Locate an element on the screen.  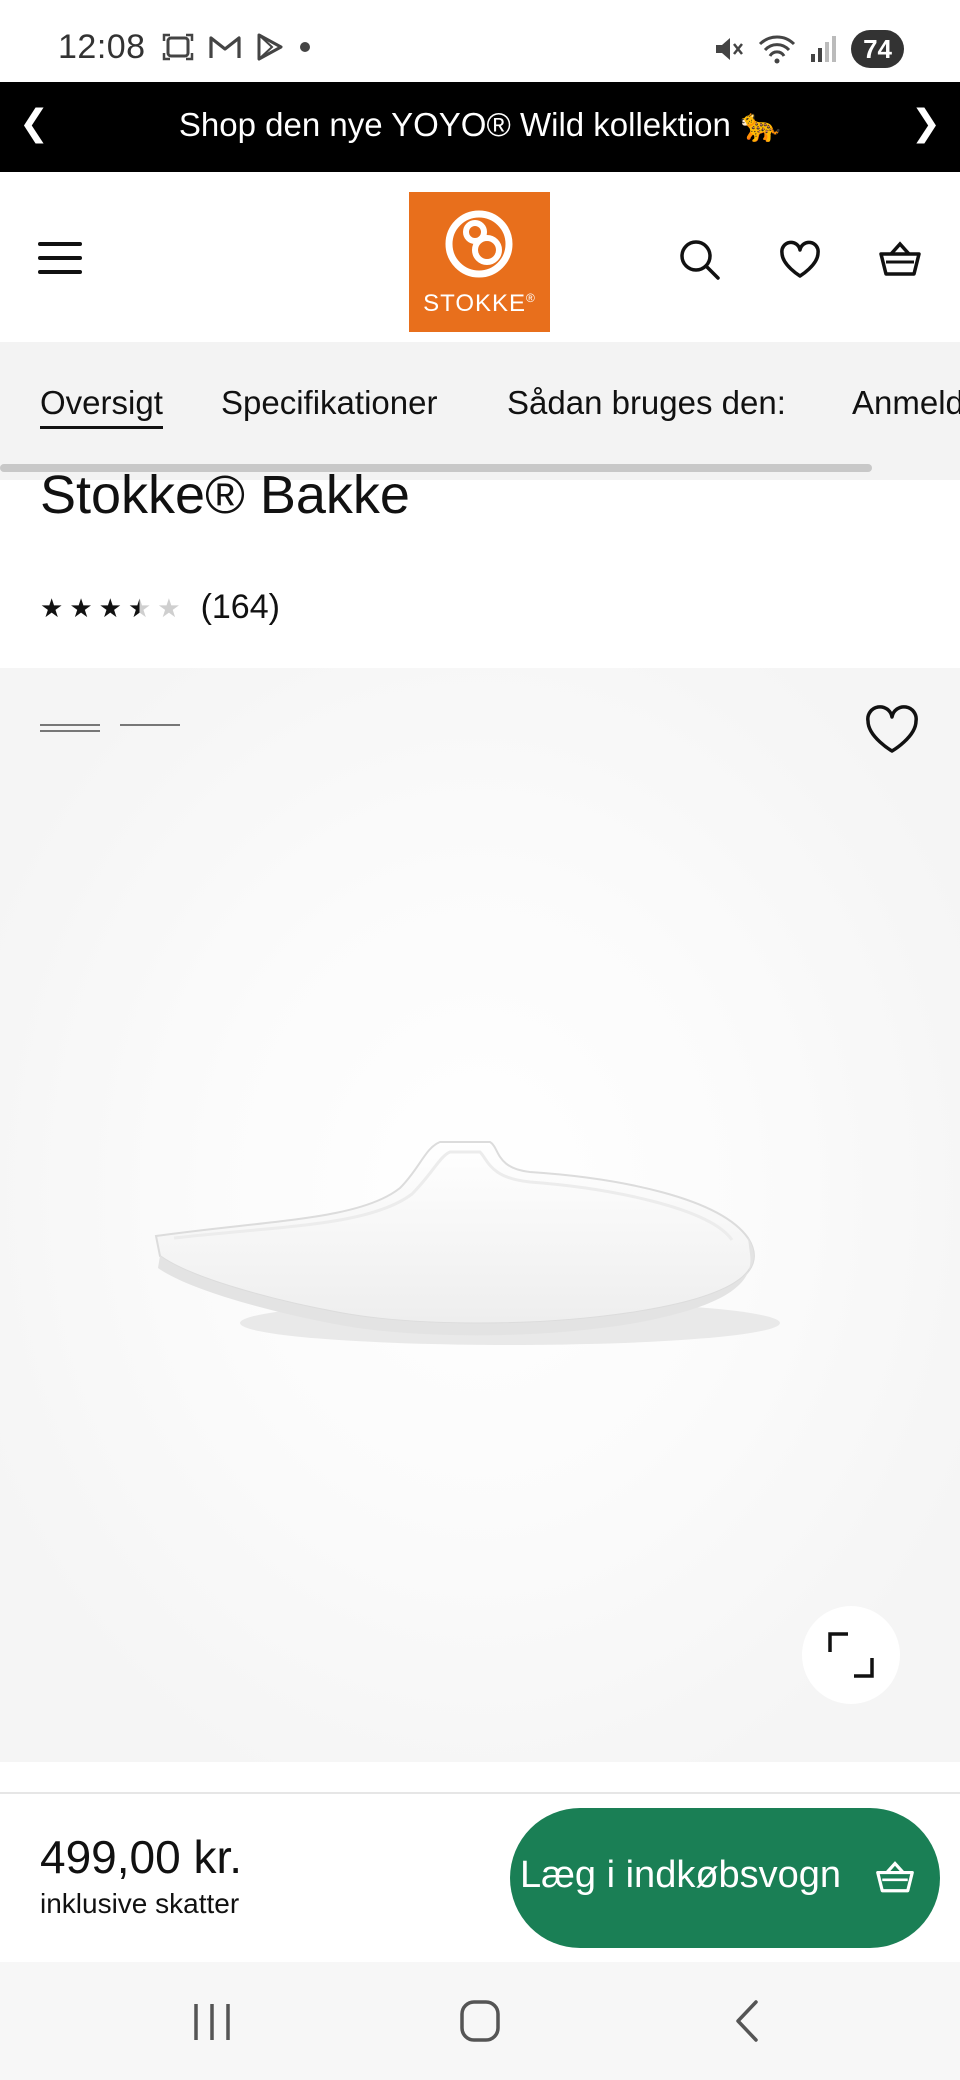
product-rating: ★ ★ ★ ★ ★ (164) is located at coordinates (160, 607).